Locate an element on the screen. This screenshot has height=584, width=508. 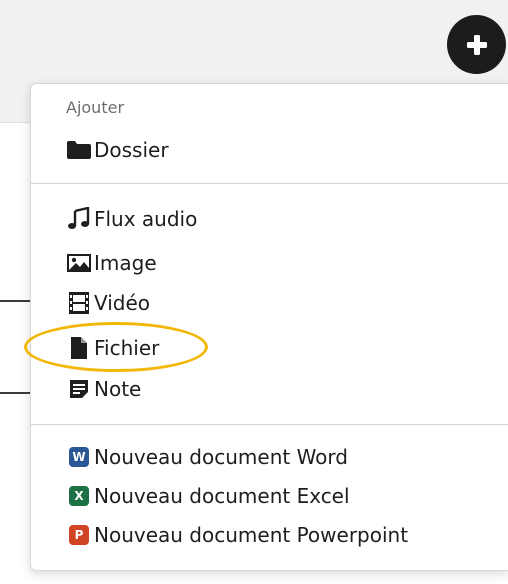
music-note-icon is located at coordinates (79, 219).